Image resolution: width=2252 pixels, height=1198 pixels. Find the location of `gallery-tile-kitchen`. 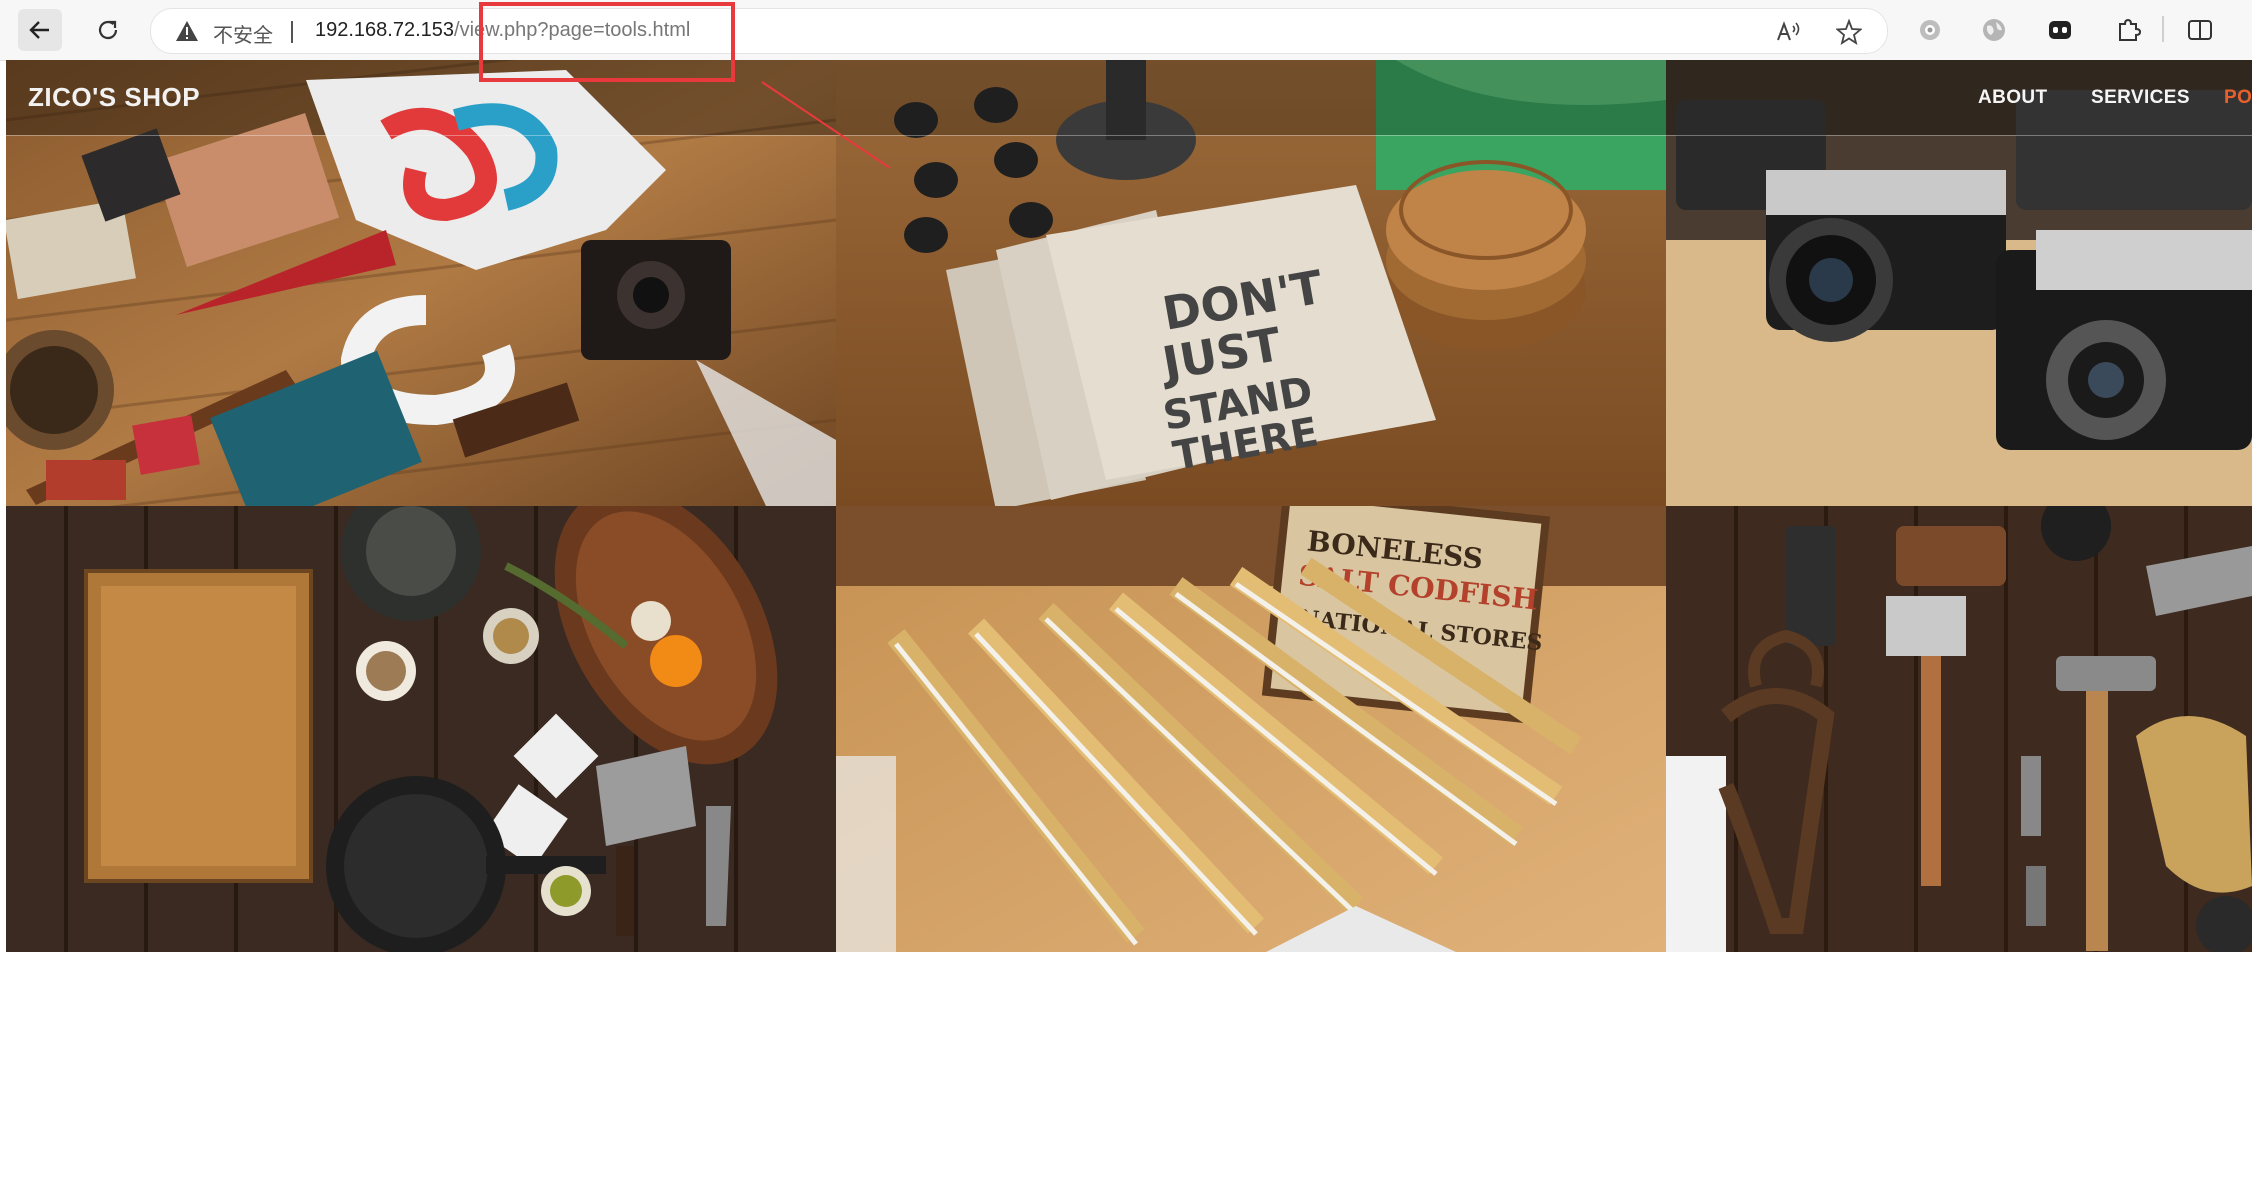

gallery-tile-kitchen is located at coordinates (421, 729).